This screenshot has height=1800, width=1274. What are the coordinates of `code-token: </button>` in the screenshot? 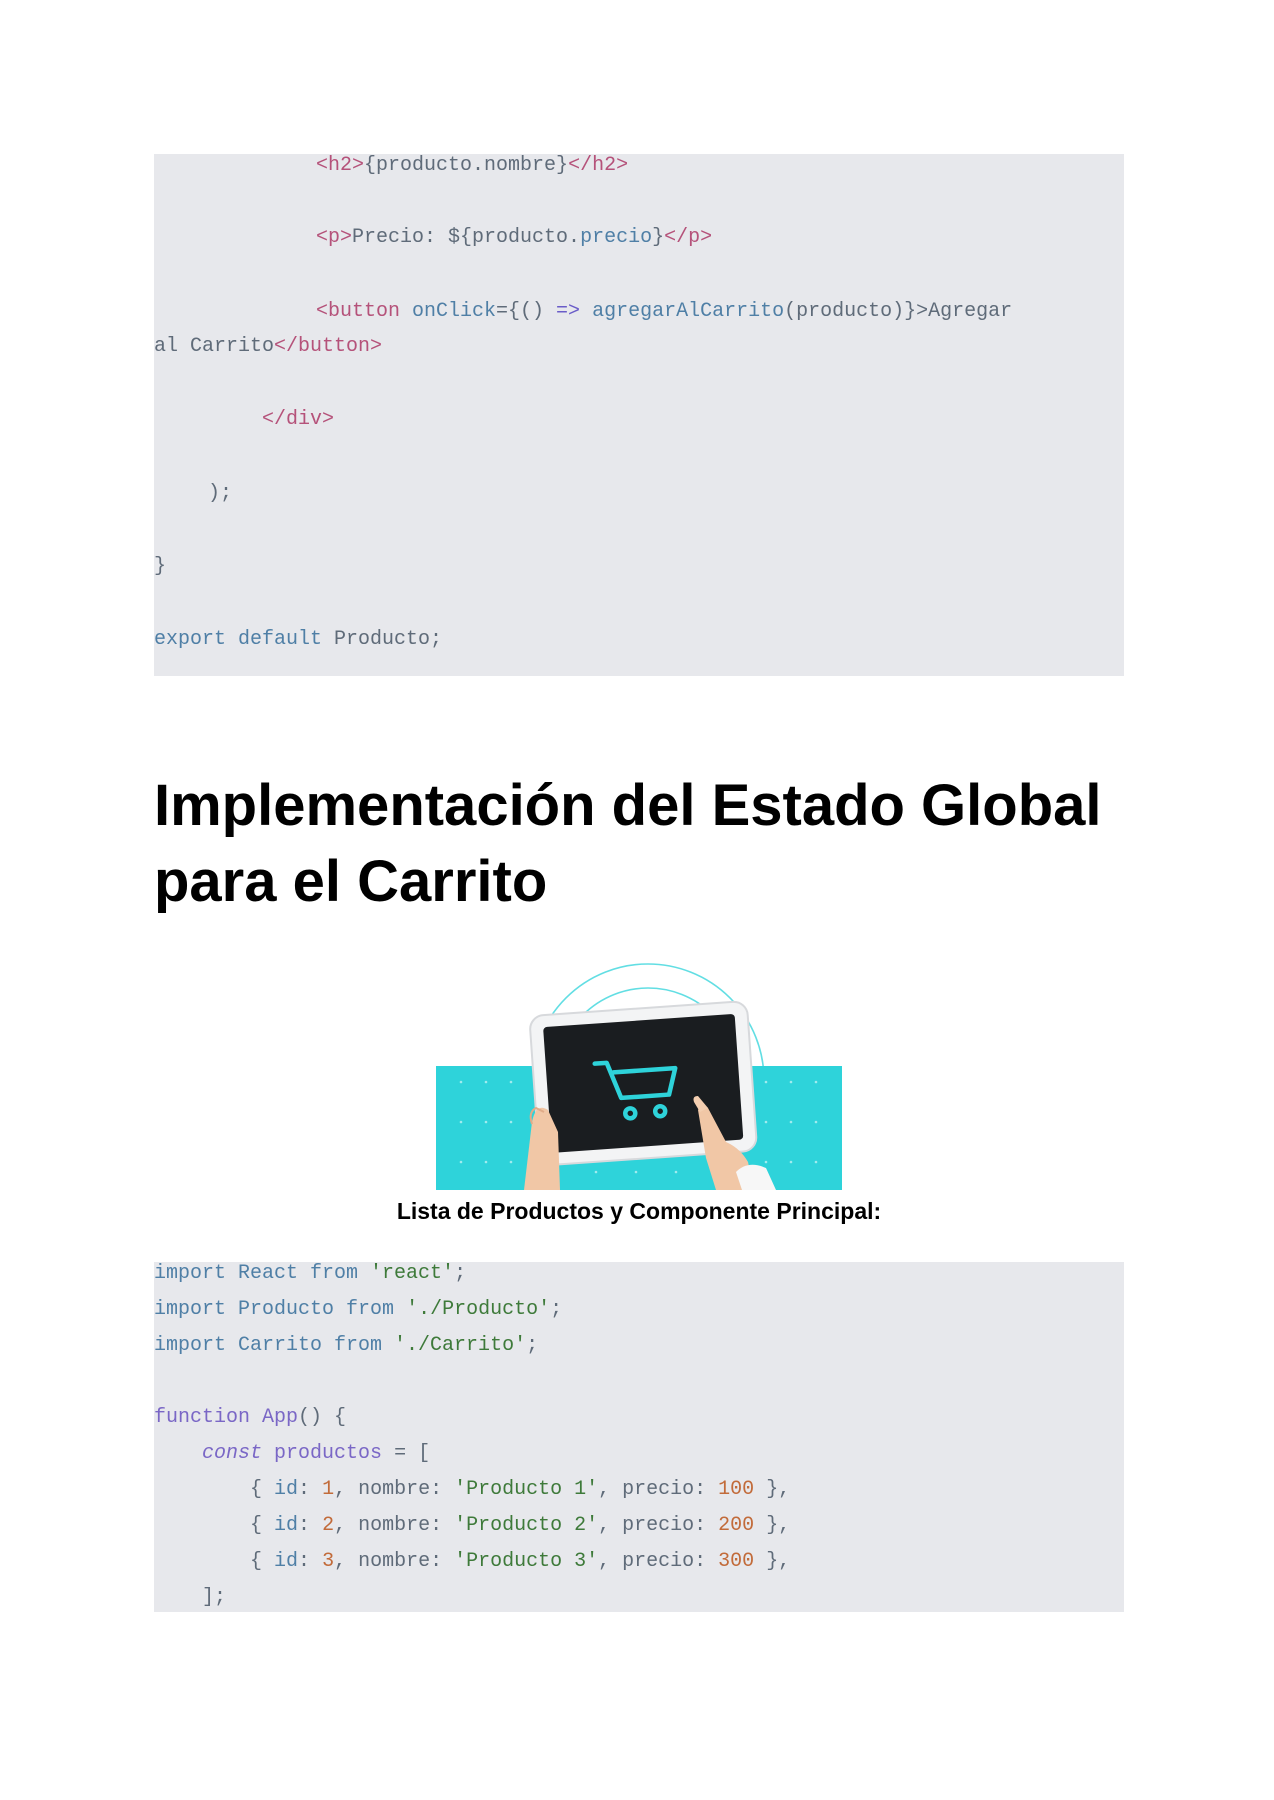 It's located at (328, 346).